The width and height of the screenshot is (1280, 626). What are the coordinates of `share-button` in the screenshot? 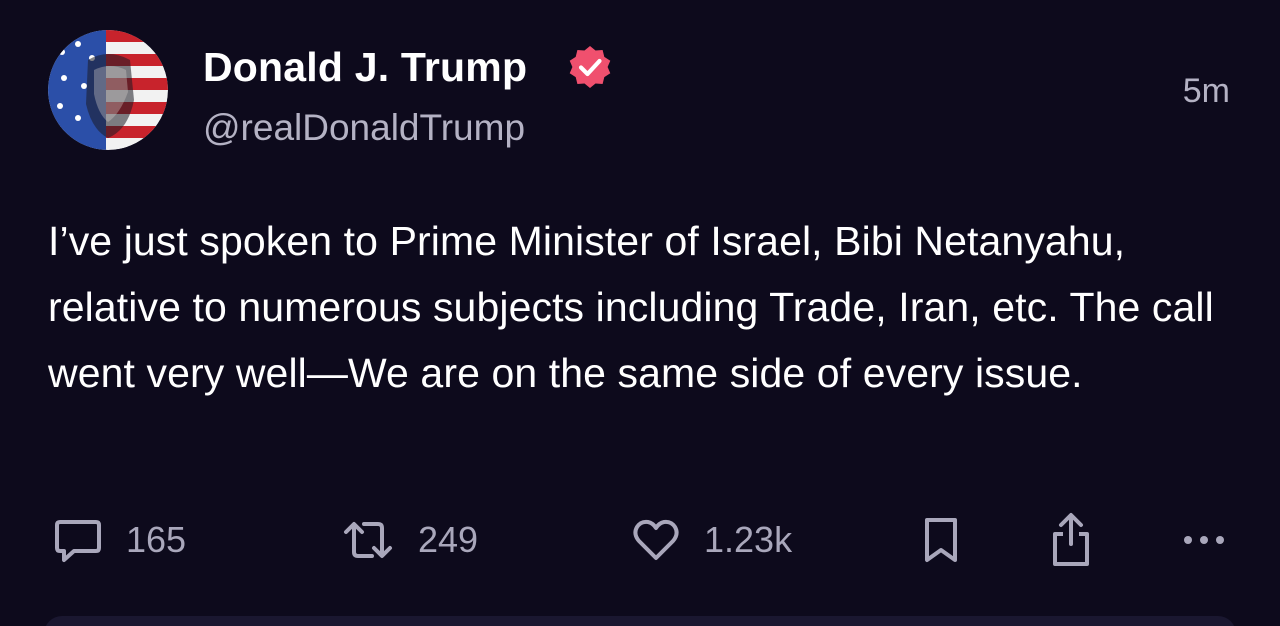 It's located at (1071, 540).